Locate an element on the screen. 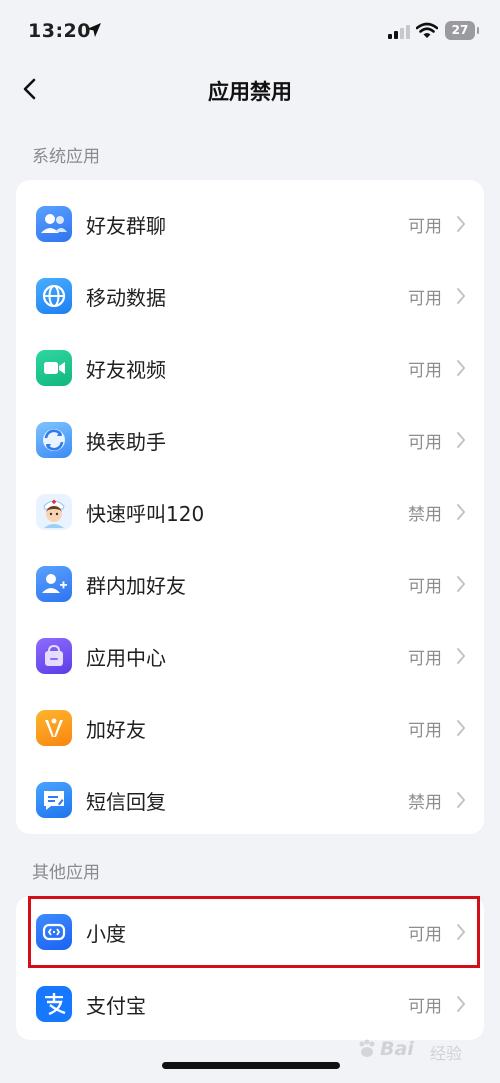  wifi-icon is located at coordinates (427, 32).